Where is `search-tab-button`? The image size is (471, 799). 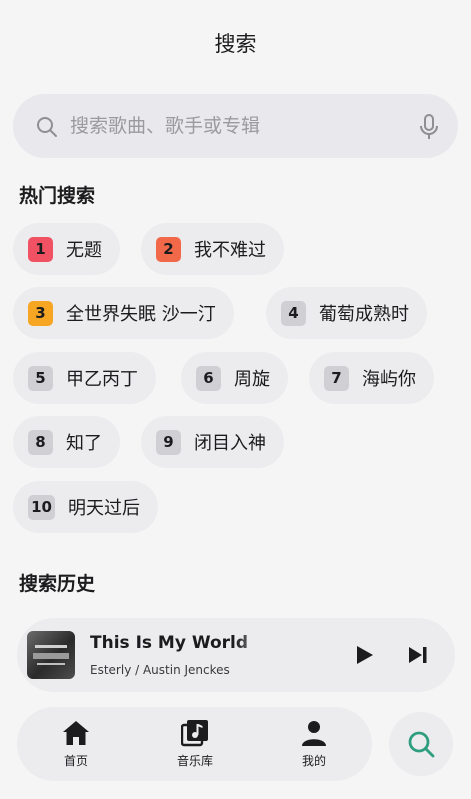
search-tab-button is located at coordinates (421, 744).